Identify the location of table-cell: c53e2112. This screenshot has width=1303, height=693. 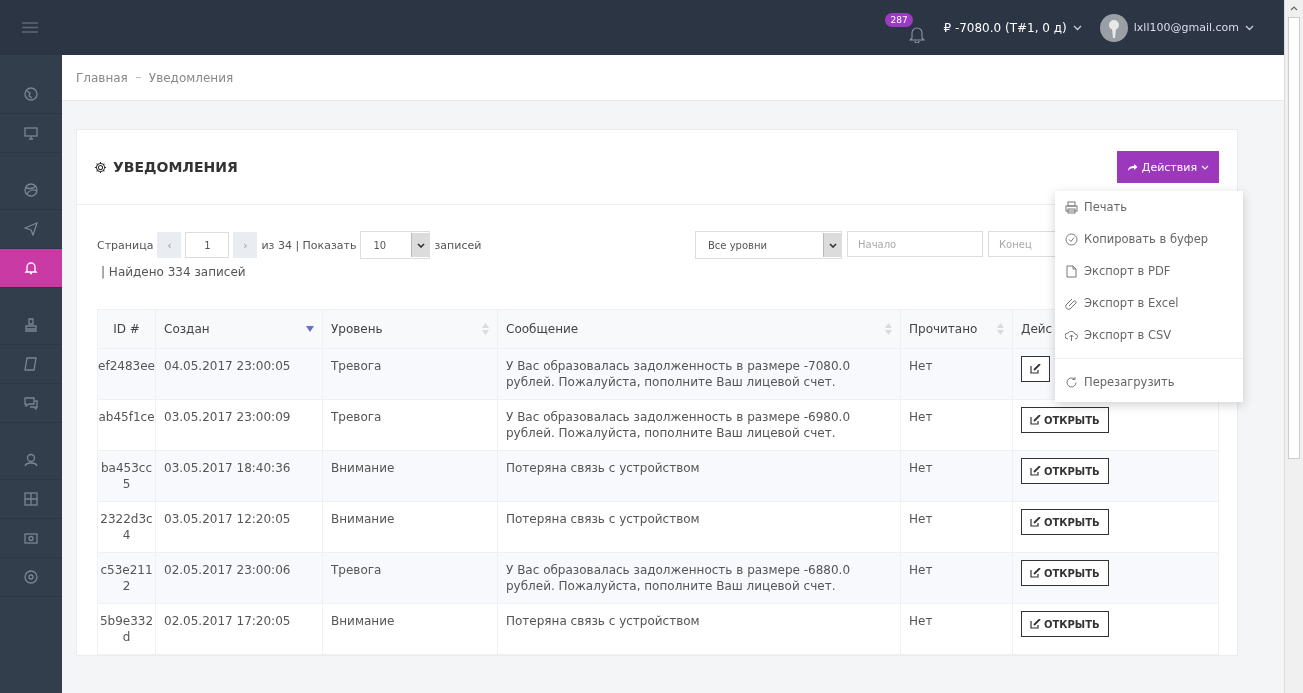
(126, 578).